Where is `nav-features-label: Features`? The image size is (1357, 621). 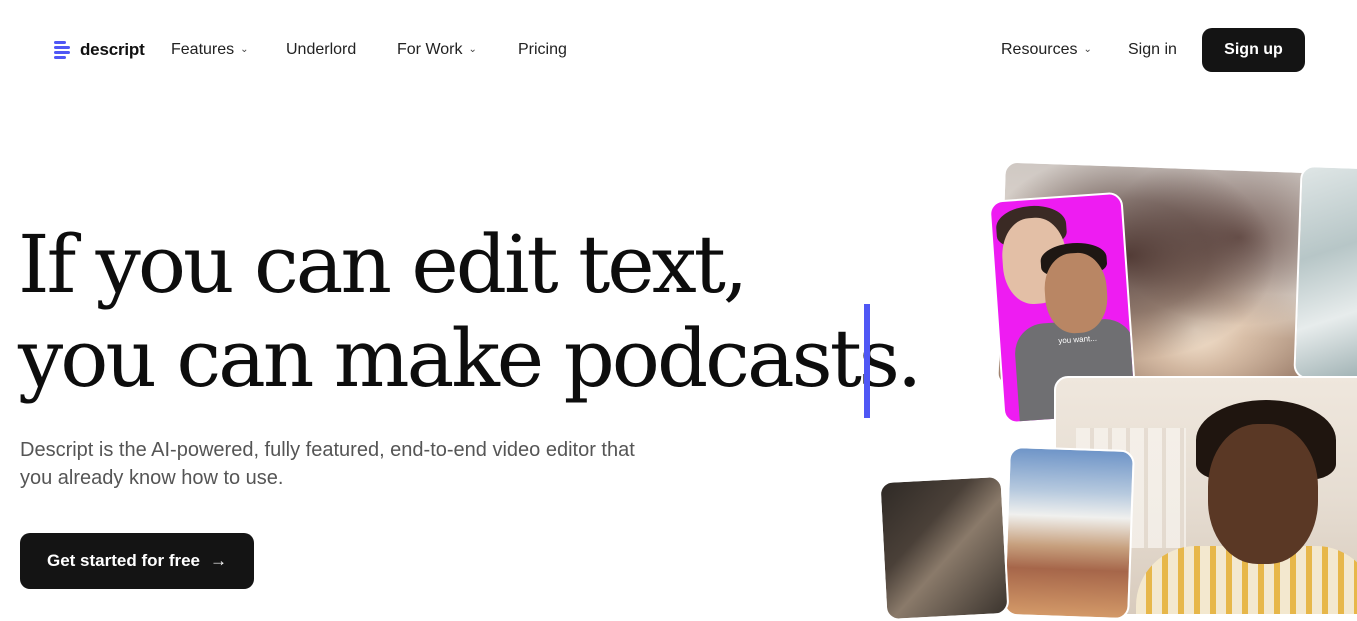 nav-features-label: Features is located at coordinates (203, 49).